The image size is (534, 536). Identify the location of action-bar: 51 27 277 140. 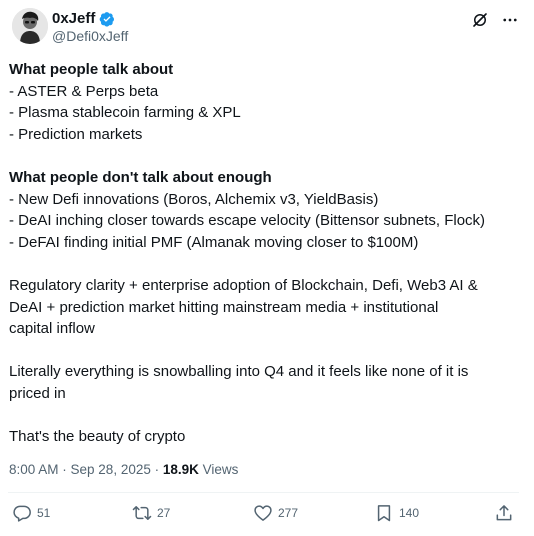
(267, 516).